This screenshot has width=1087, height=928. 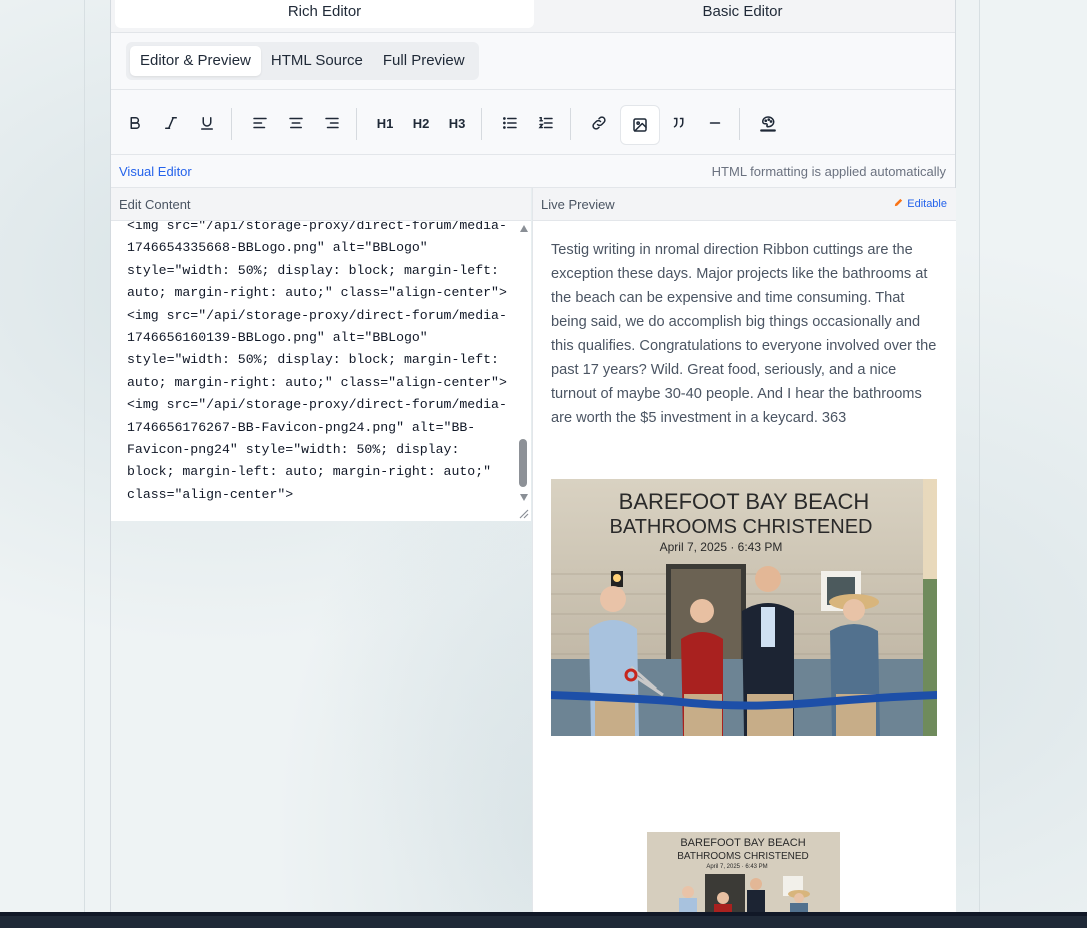 What do you see at coordinates (510, 123) in the screenshot?
I see `bullet-list-icon` at bounding box center [510, 123].